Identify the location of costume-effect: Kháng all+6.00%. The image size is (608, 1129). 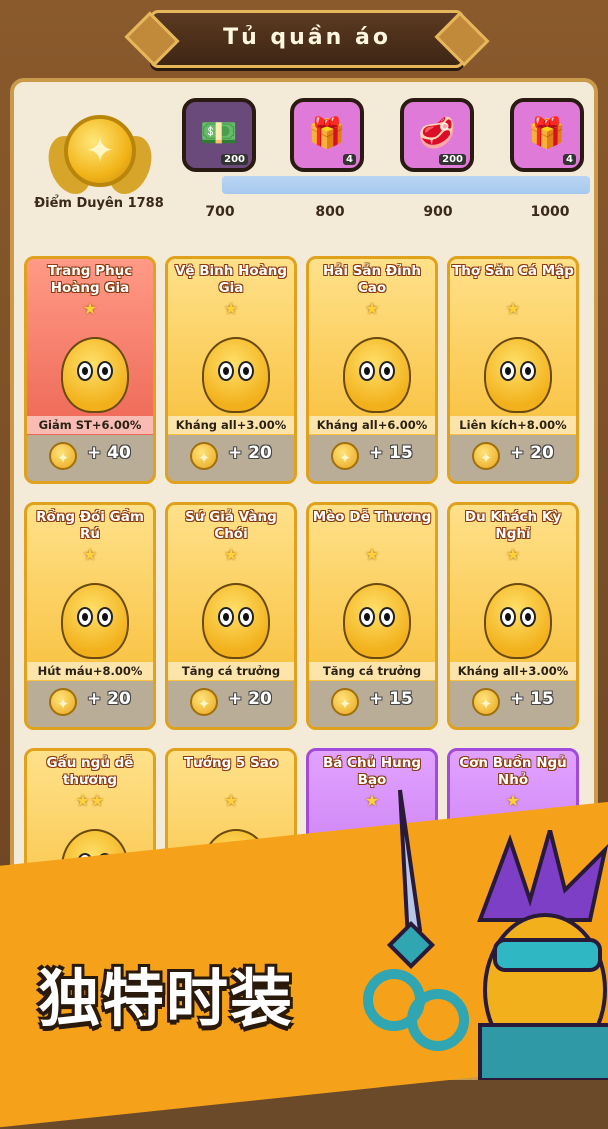
(372, 425).